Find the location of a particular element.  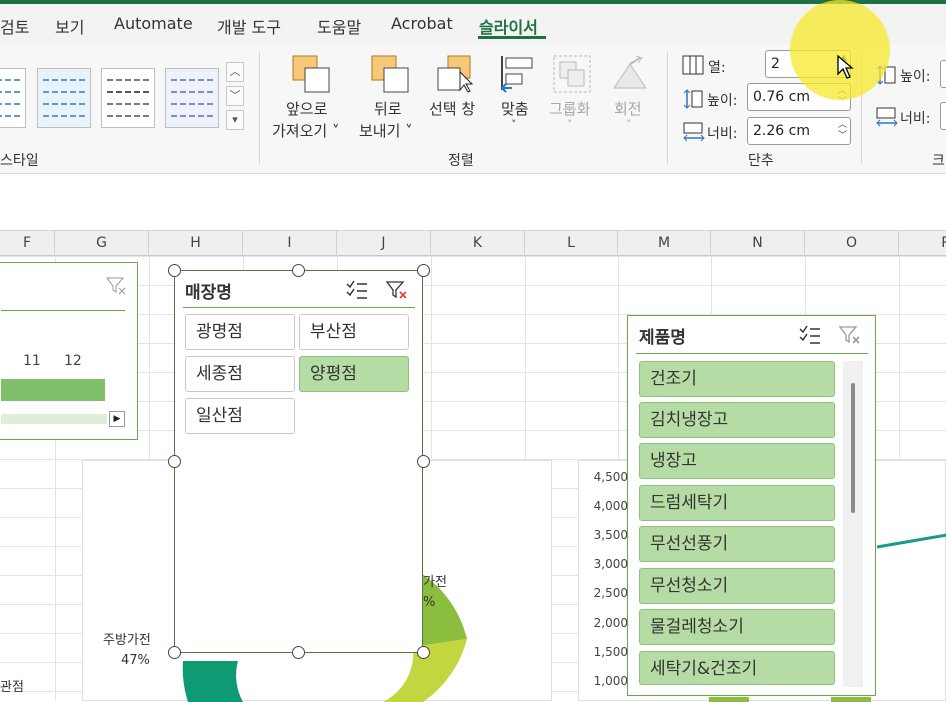

slicer-scrollbar is located at coordinates (853, 524).